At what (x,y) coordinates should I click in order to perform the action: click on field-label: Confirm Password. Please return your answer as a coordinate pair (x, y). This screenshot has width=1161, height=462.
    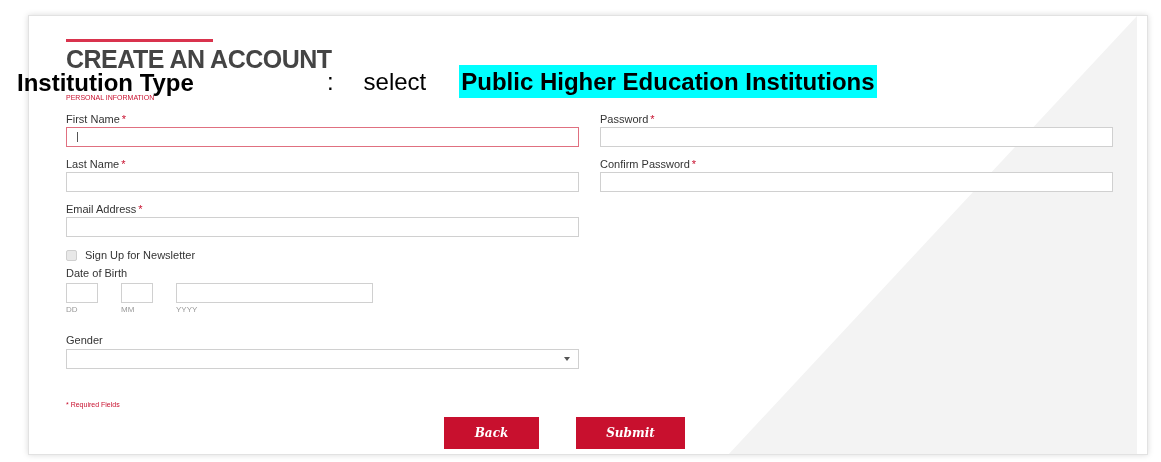
    Looking at the image, I should click on (645, 164).